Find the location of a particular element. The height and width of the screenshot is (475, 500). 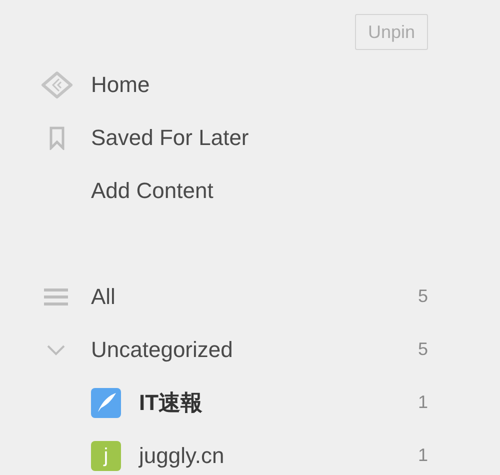

category-label: Uncategorized is located at coordinates (254, 349).